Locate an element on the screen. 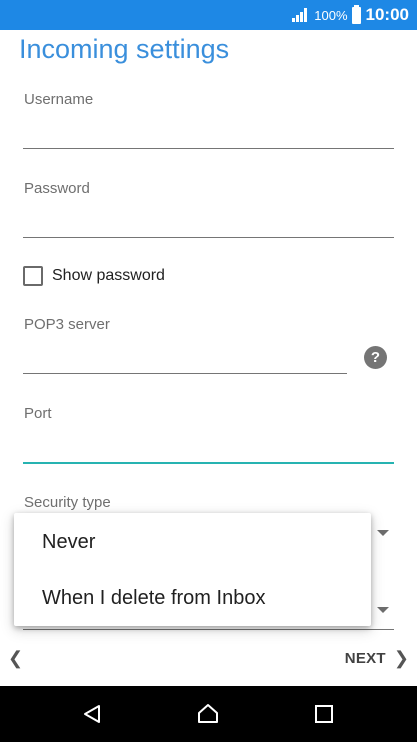 The height and width of the screenshot is (742, 417). navigation-bar is located at coordinates (208, 714).